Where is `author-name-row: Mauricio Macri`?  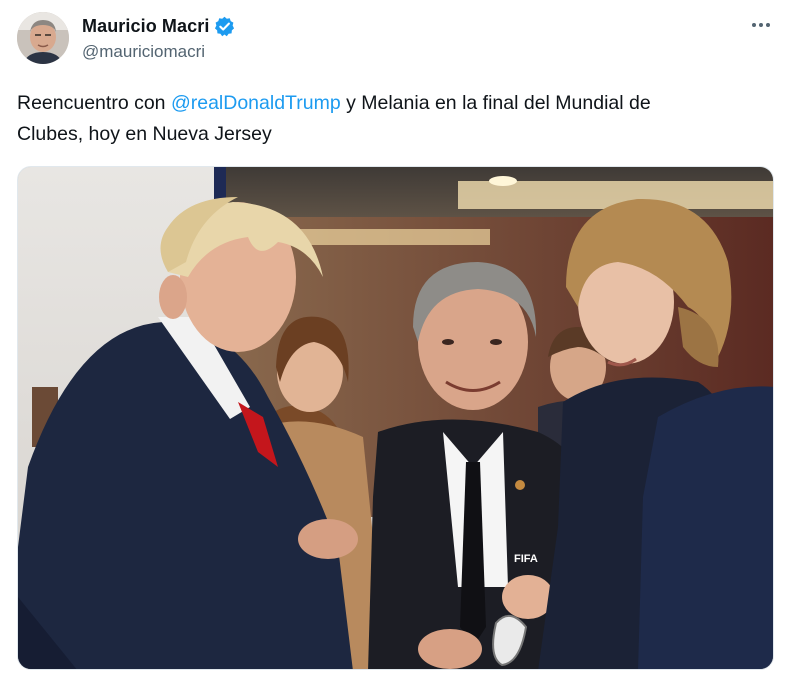 author-name-row: Mauricio Macri is located at coordinates (158, 26).